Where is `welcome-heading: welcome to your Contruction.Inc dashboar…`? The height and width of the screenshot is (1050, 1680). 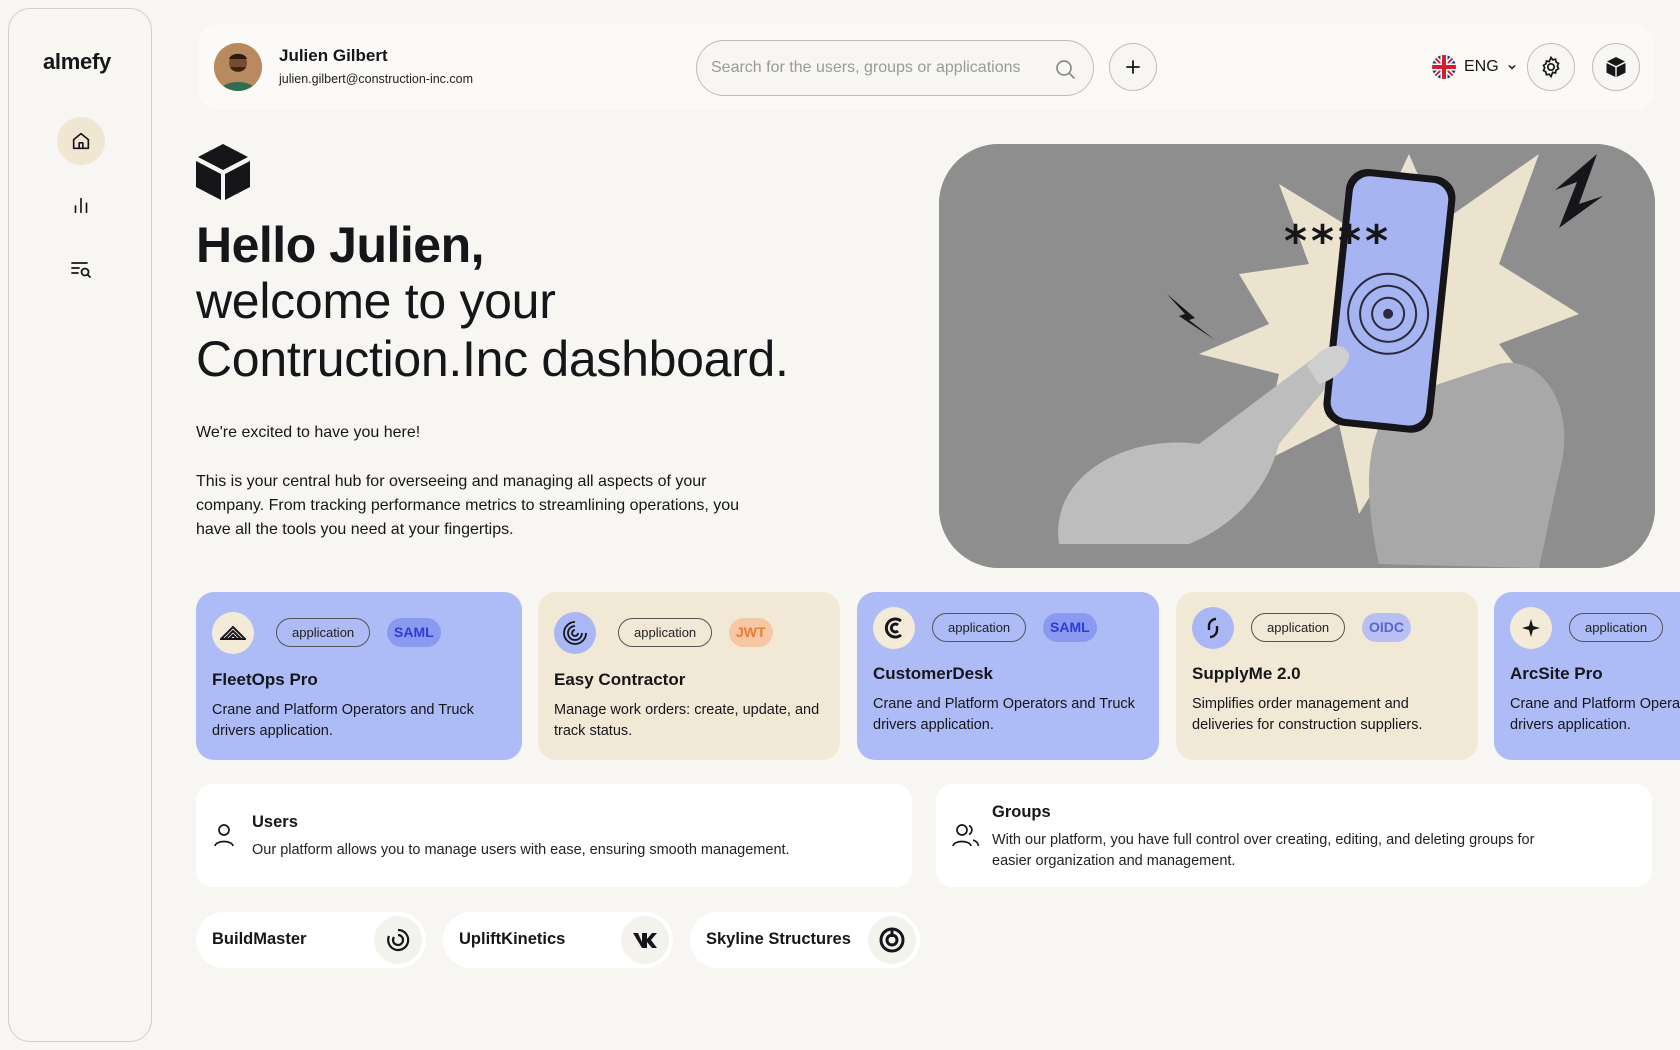 welcome-heading: welcome to your Contruction.Inc dashboar… is located at coordinates (516, 330).